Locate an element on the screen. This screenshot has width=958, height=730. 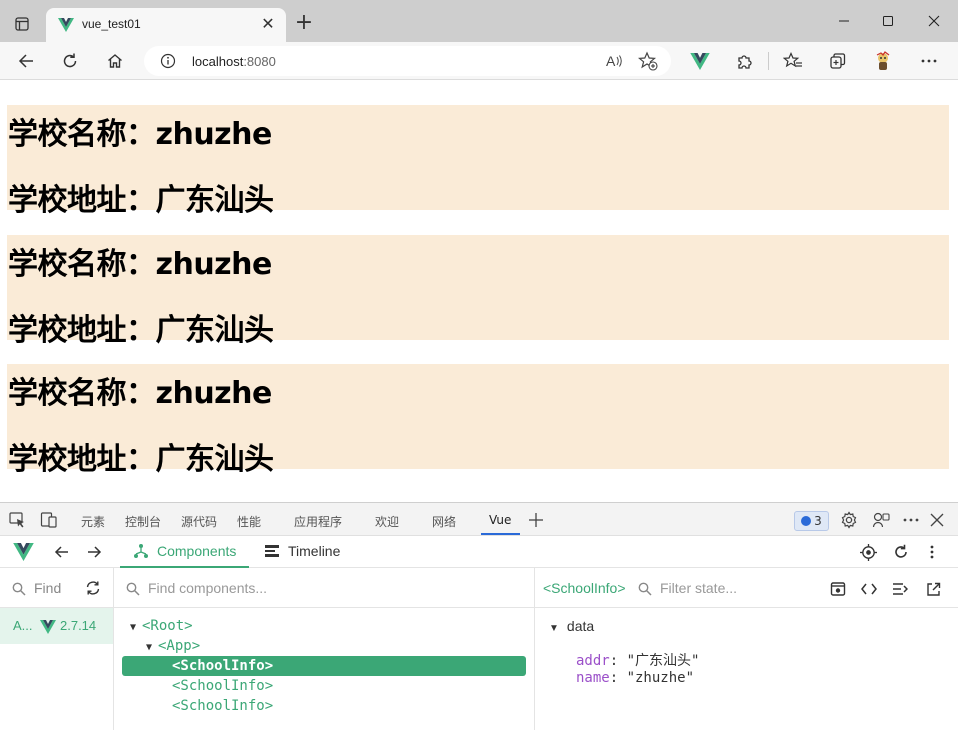
read-aloud-icon: A is located at coordinates (614, 63).